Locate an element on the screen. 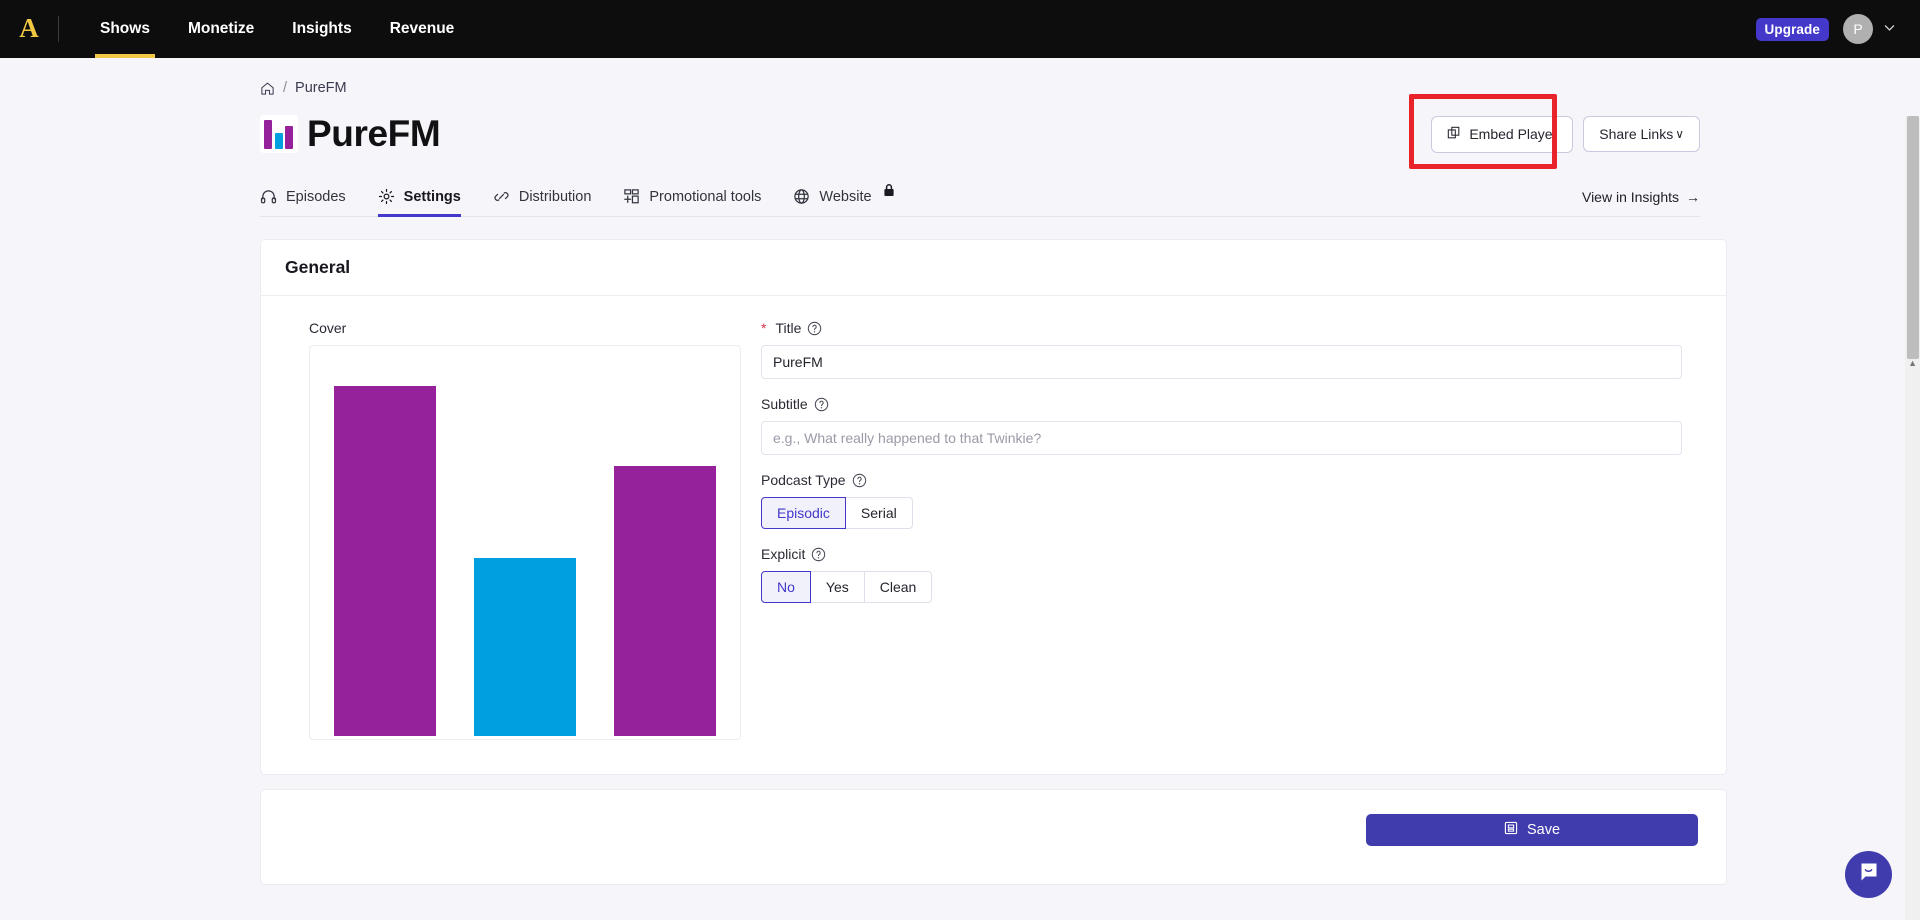  subtitle-label: Subtitle is located at coordinates (1221, 404).